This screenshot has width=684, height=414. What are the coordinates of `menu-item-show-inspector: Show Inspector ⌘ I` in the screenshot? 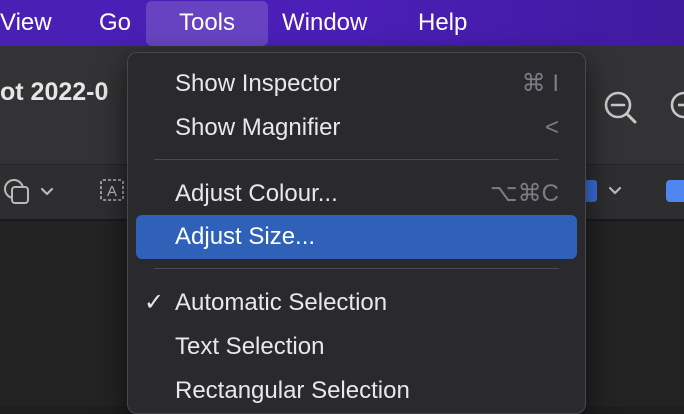 It's located at (356, 84).